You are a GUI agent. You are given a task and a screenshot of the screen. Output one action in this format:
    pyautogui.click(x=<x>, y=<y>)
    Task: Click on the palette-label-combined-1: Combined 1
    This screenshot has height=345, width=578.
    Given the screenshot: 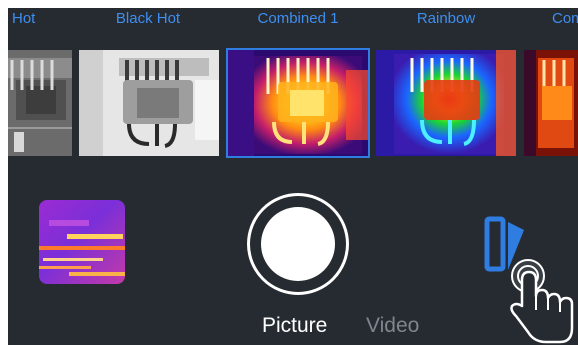 What is the action you would take?
    pyautogui.click(x=298, y=19)
    